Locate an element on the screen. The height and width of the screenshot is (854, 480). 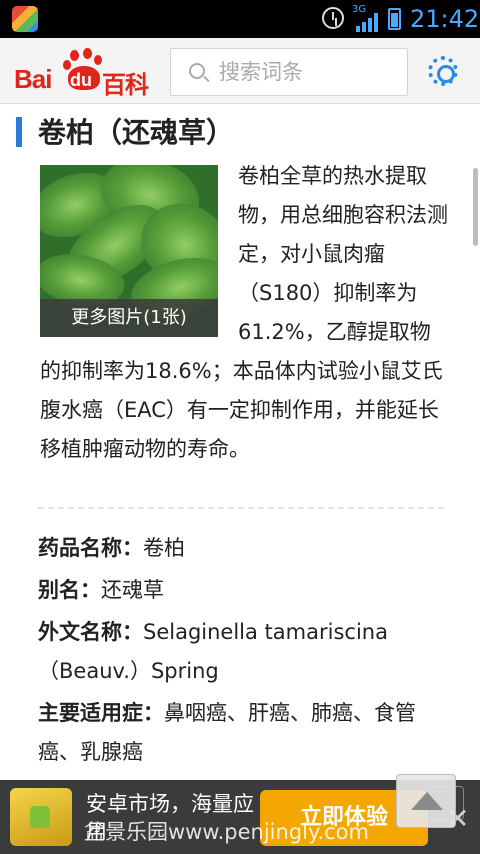
search-box is located at coordinates (289, 72).